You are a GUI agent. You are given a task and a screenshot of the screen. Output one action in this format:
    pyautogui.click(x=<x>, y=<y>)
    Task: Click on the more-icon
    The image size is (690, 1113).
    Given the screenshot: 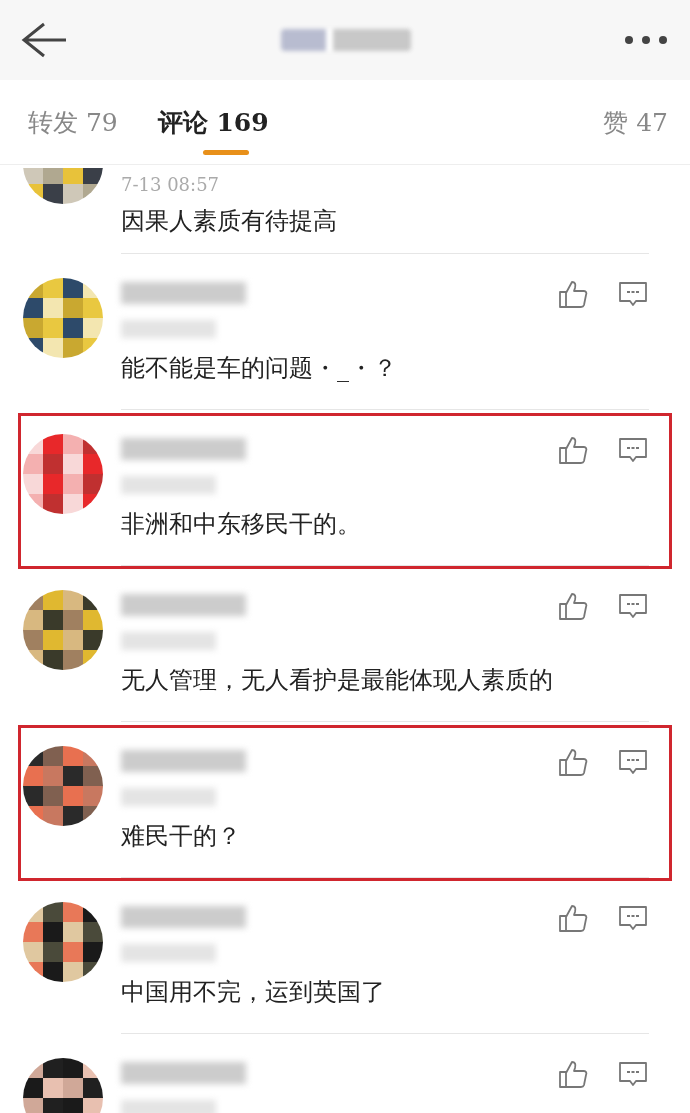 What is the action you would take?
    pyautogui.click(x=646, y=40)
    